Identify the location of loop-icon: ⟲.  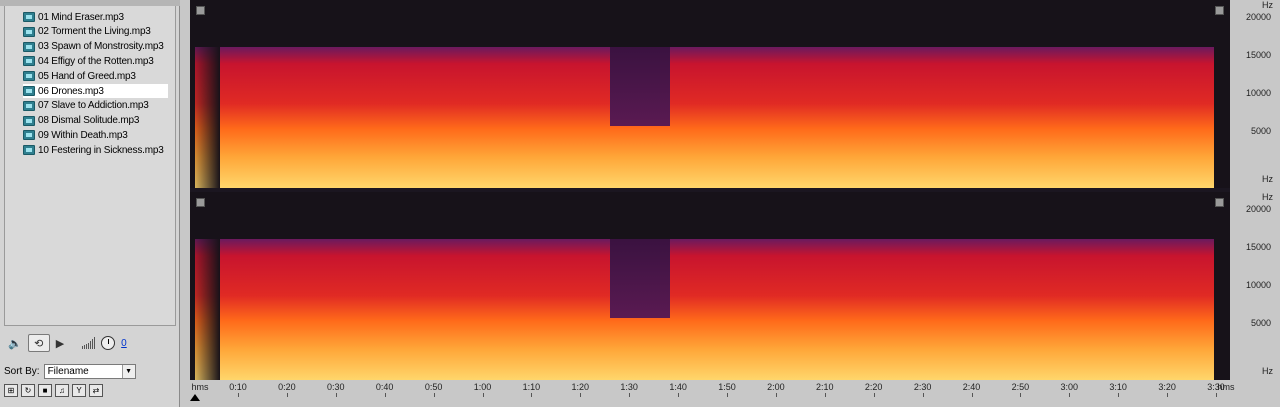
(38, 343).